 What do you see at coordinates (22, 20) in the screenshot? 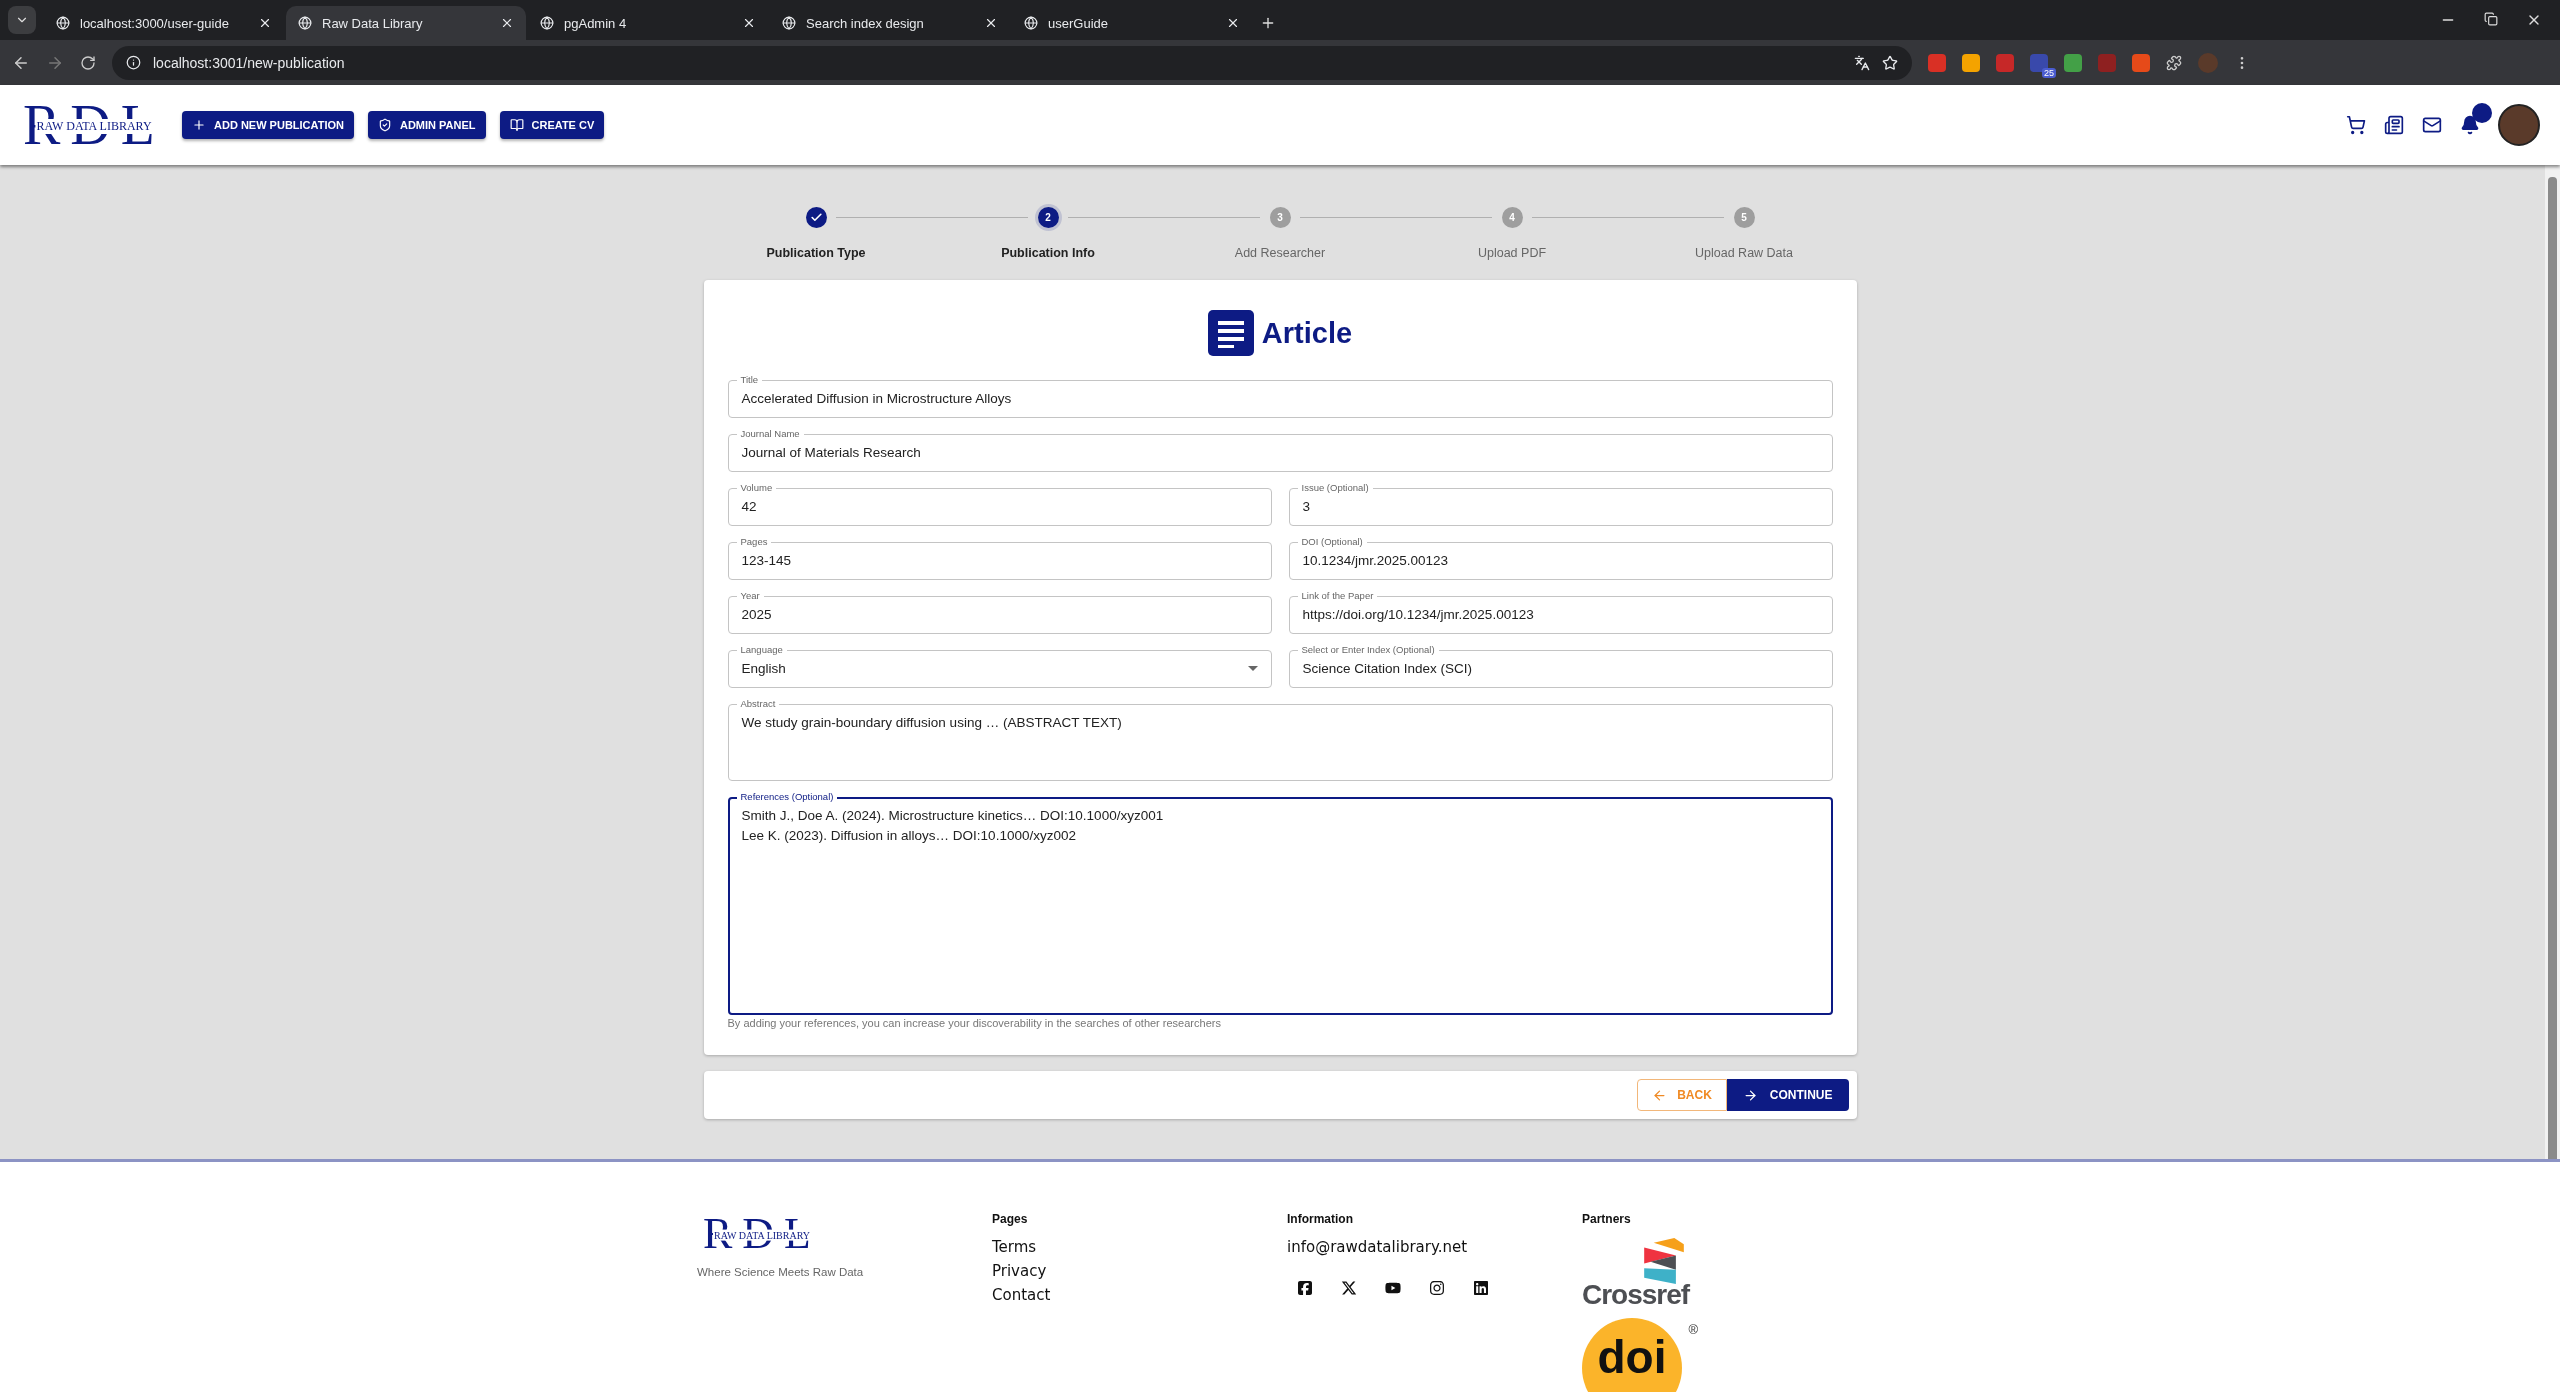
I see `tab-search-button` at bounding box center [22, 20].